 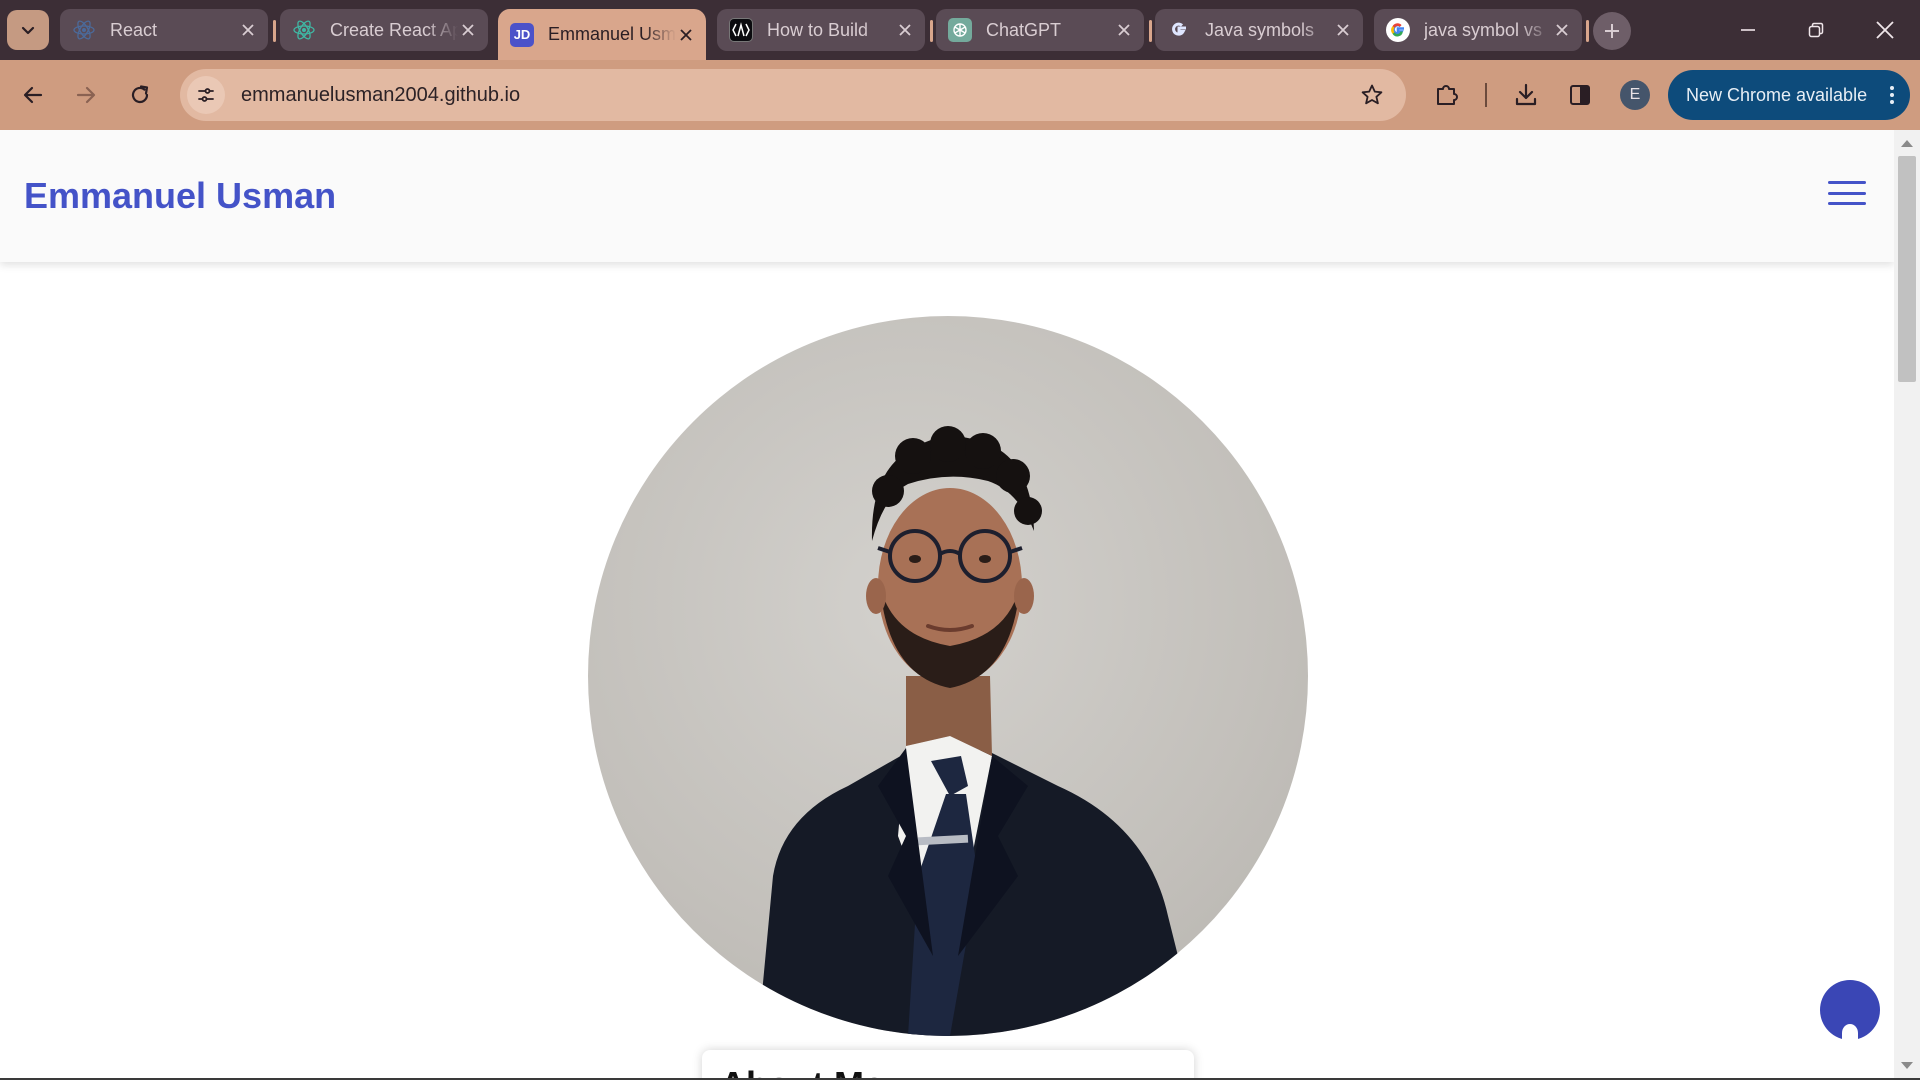 I want to click on bookmark-button, so click(x=1372, y=95).